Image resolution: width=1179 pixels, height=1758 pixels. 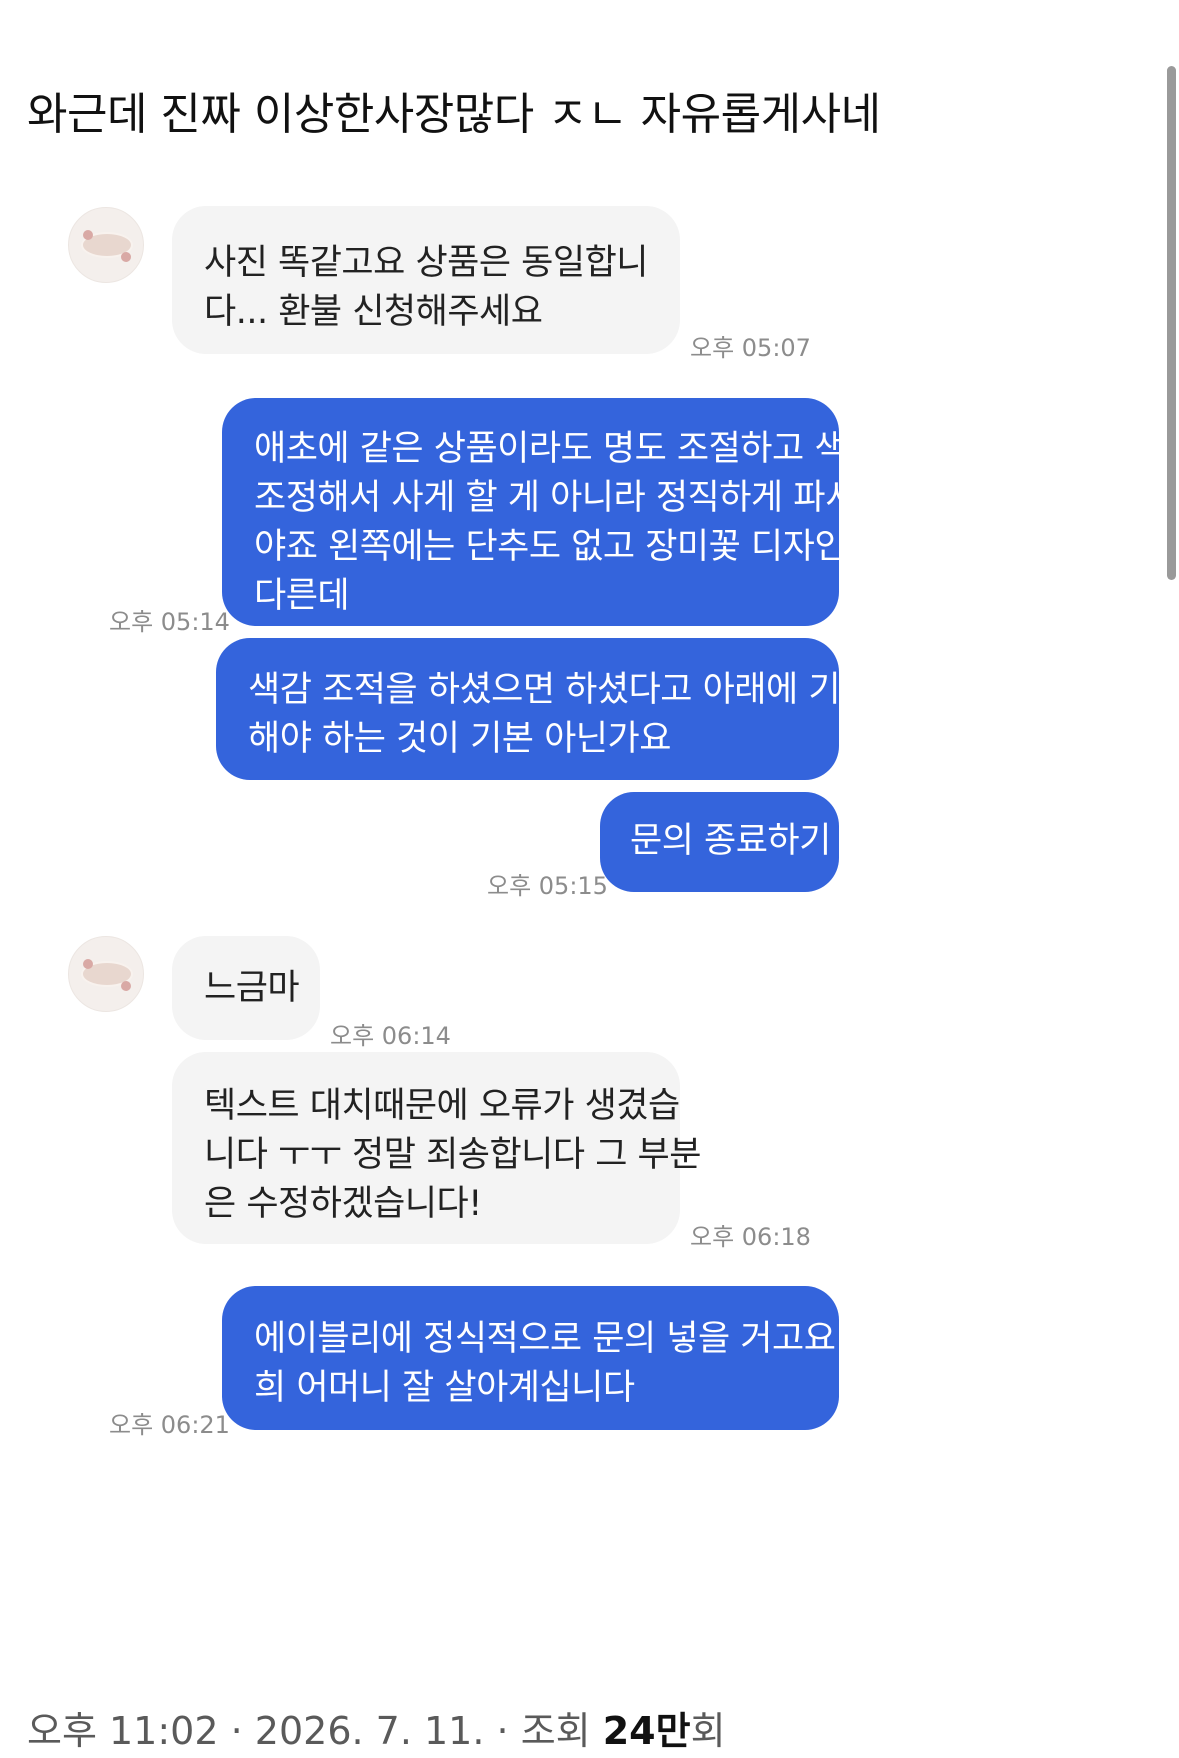 What do you see at coordinates (730, 841) in the screenshot?
I see `message-line: 문의 종료하기` at bounding box center [730, 841].